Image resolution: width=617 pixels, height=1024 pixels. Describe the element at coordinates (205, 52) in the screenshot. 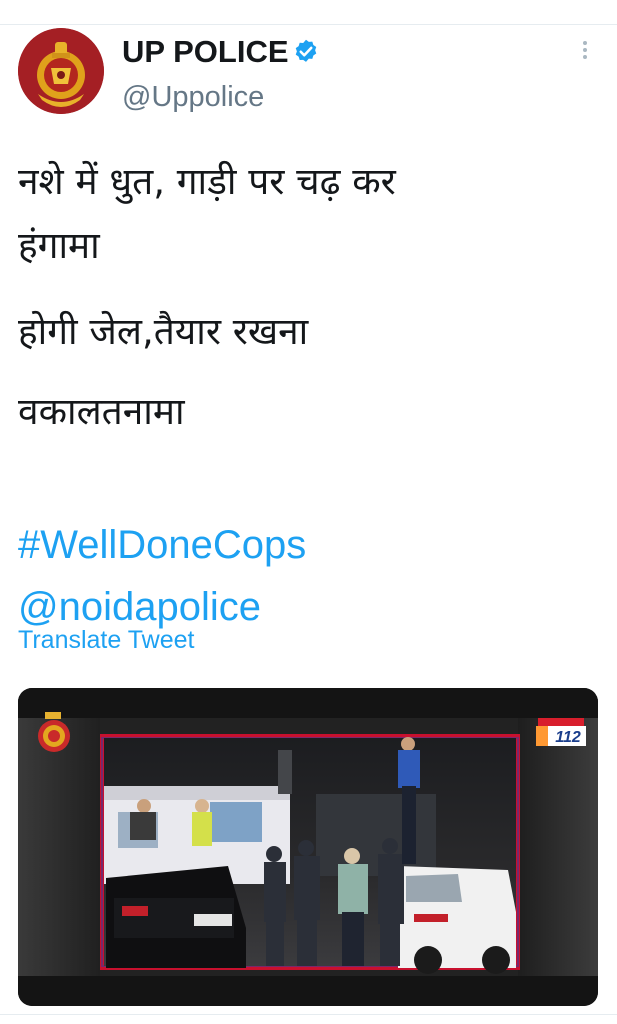

I see `display-name: UP POLICE` at that location.